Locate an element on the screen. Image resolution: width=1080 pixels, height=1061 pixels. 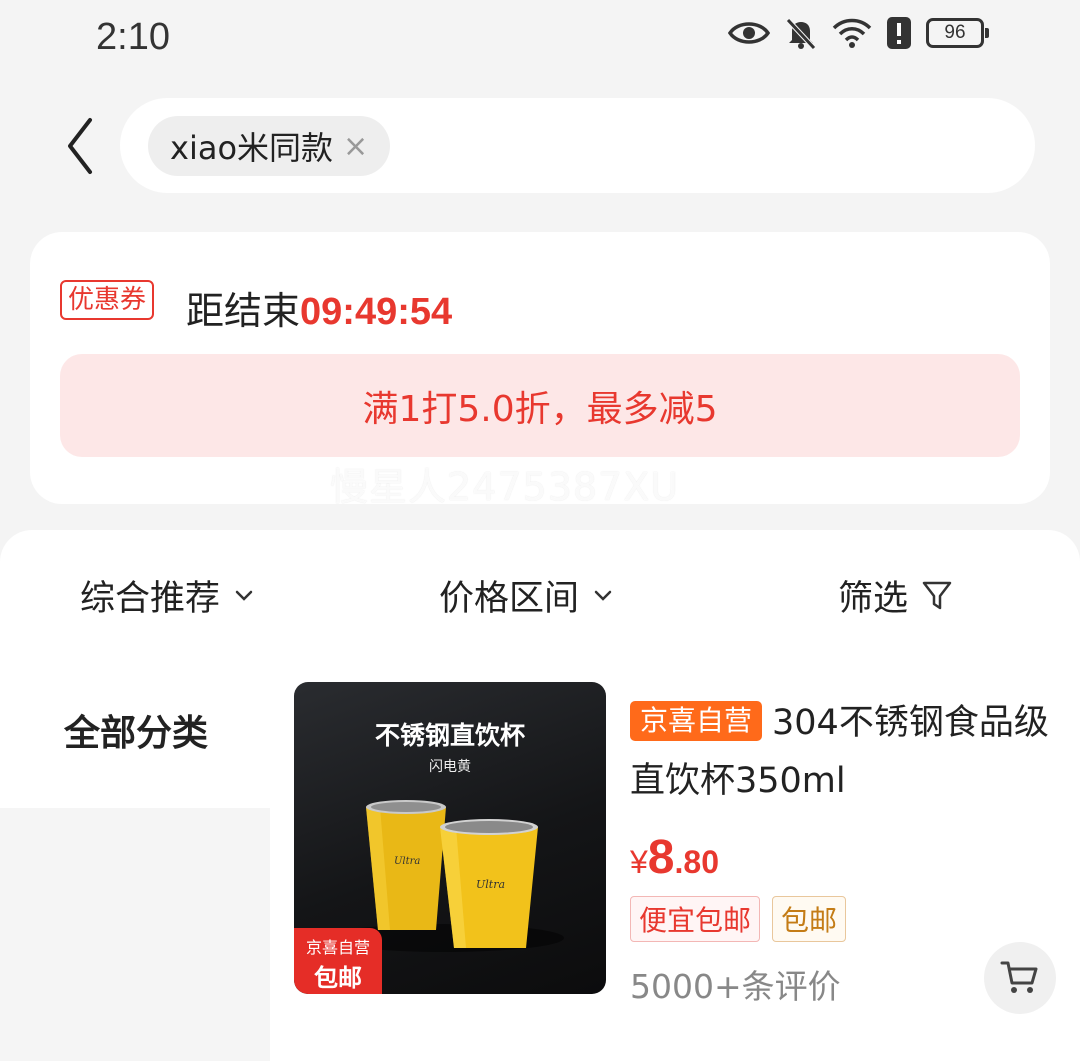
free-shipping-tag: 包邮 is located at coordinates (809, 919).